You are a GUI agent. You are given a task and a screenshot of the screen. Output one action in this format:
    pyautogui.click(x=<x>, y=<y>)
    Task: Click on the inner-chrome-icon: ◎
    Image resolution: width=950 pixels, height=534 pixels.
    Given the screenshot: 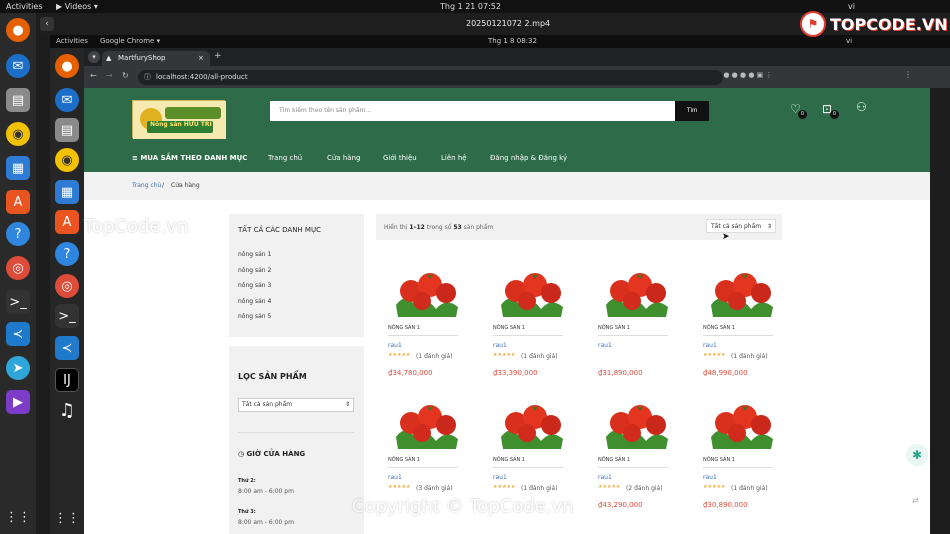 What is the action you would take?
    pyautogui.click(x=67, y=286)
    